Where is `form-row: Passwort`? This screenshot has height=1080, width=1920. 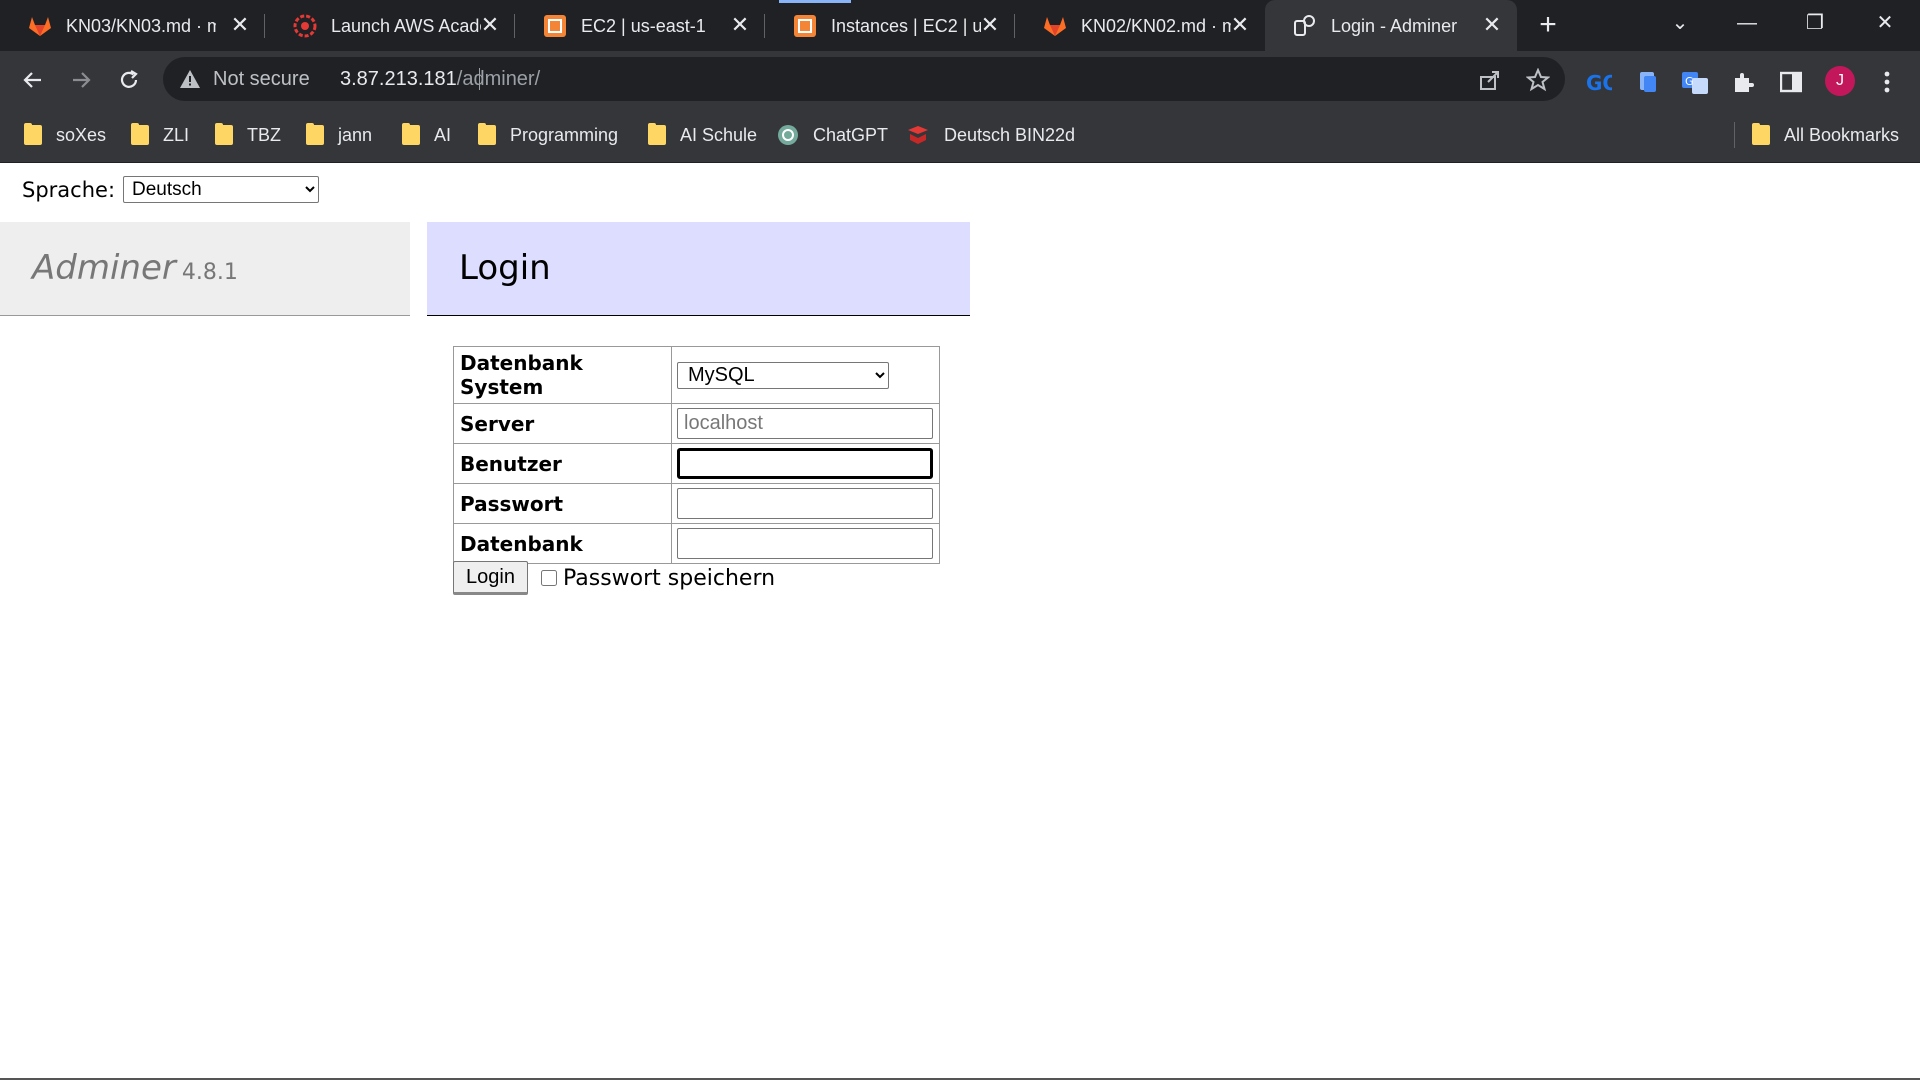
form-row: Passwort is located at coordinates (696, 503).